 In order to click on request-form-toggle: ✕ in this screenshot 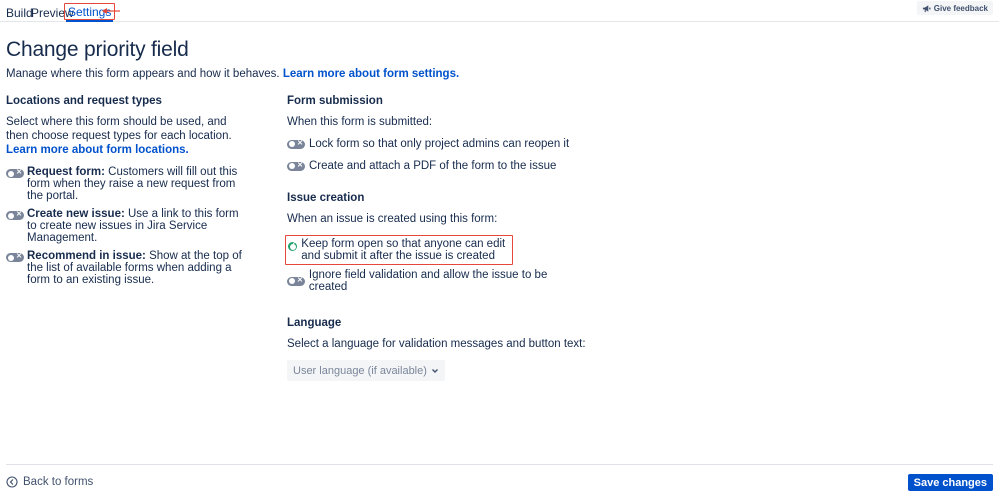, I will do `click(15, 173)`.